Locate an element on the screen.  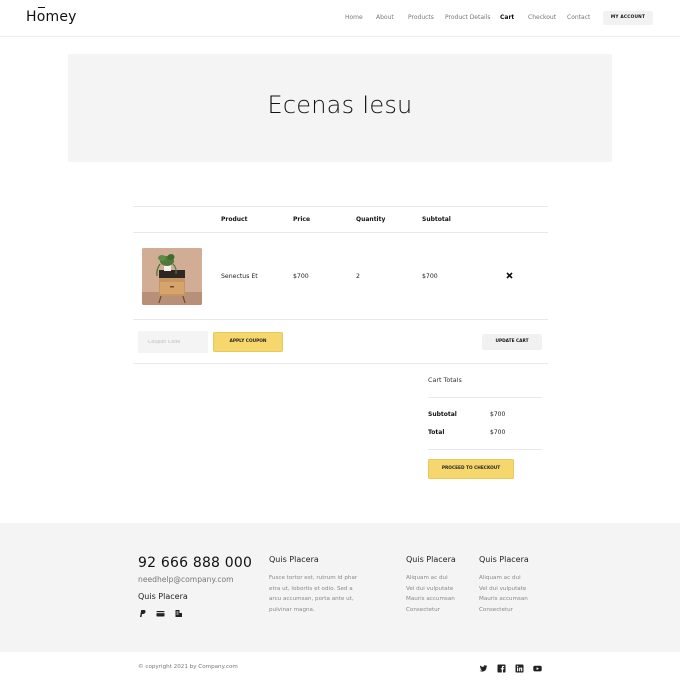
logo-text-prefix: H is located at coordinates (31, 17).